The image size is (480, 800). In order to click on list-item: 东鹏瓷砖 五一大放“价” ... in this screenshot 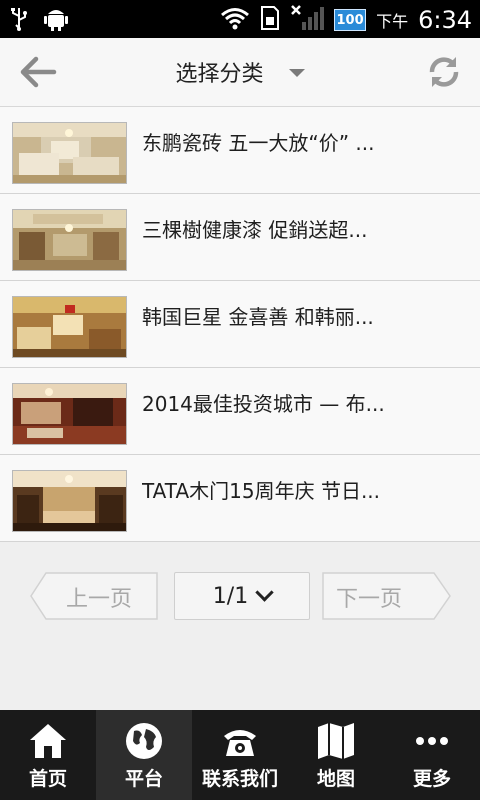, I will do `click(240, 150)`.